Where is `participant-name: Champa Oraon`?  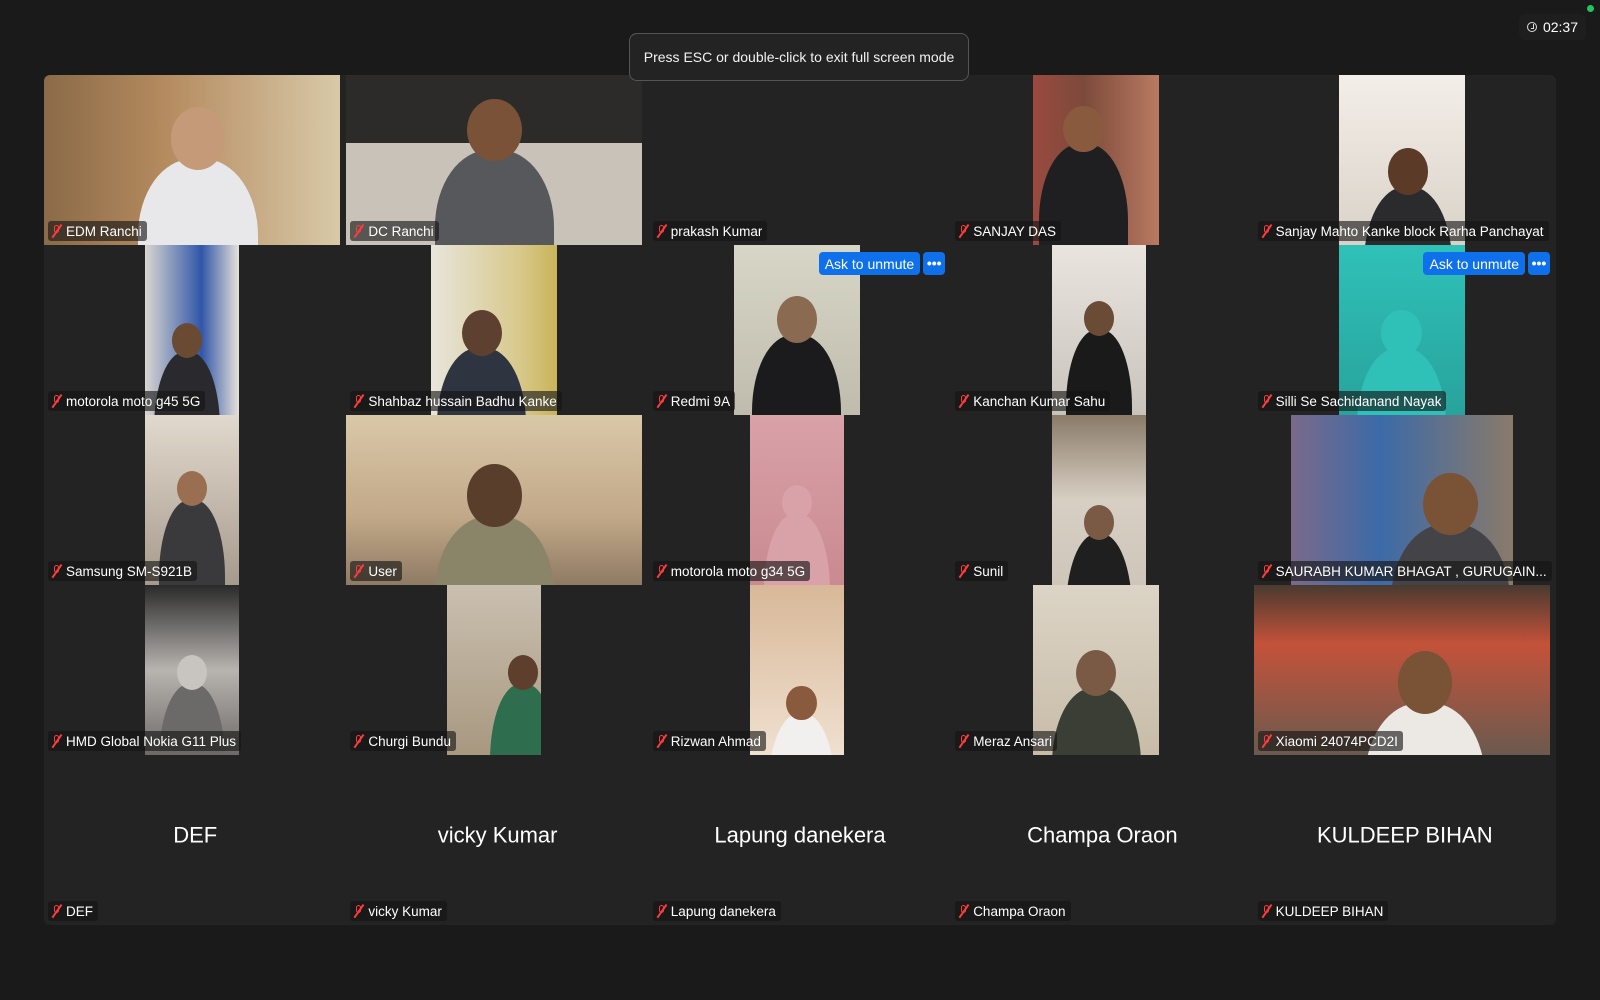
participant-name: Champa Oraon is located at coordinates (1019, 911).